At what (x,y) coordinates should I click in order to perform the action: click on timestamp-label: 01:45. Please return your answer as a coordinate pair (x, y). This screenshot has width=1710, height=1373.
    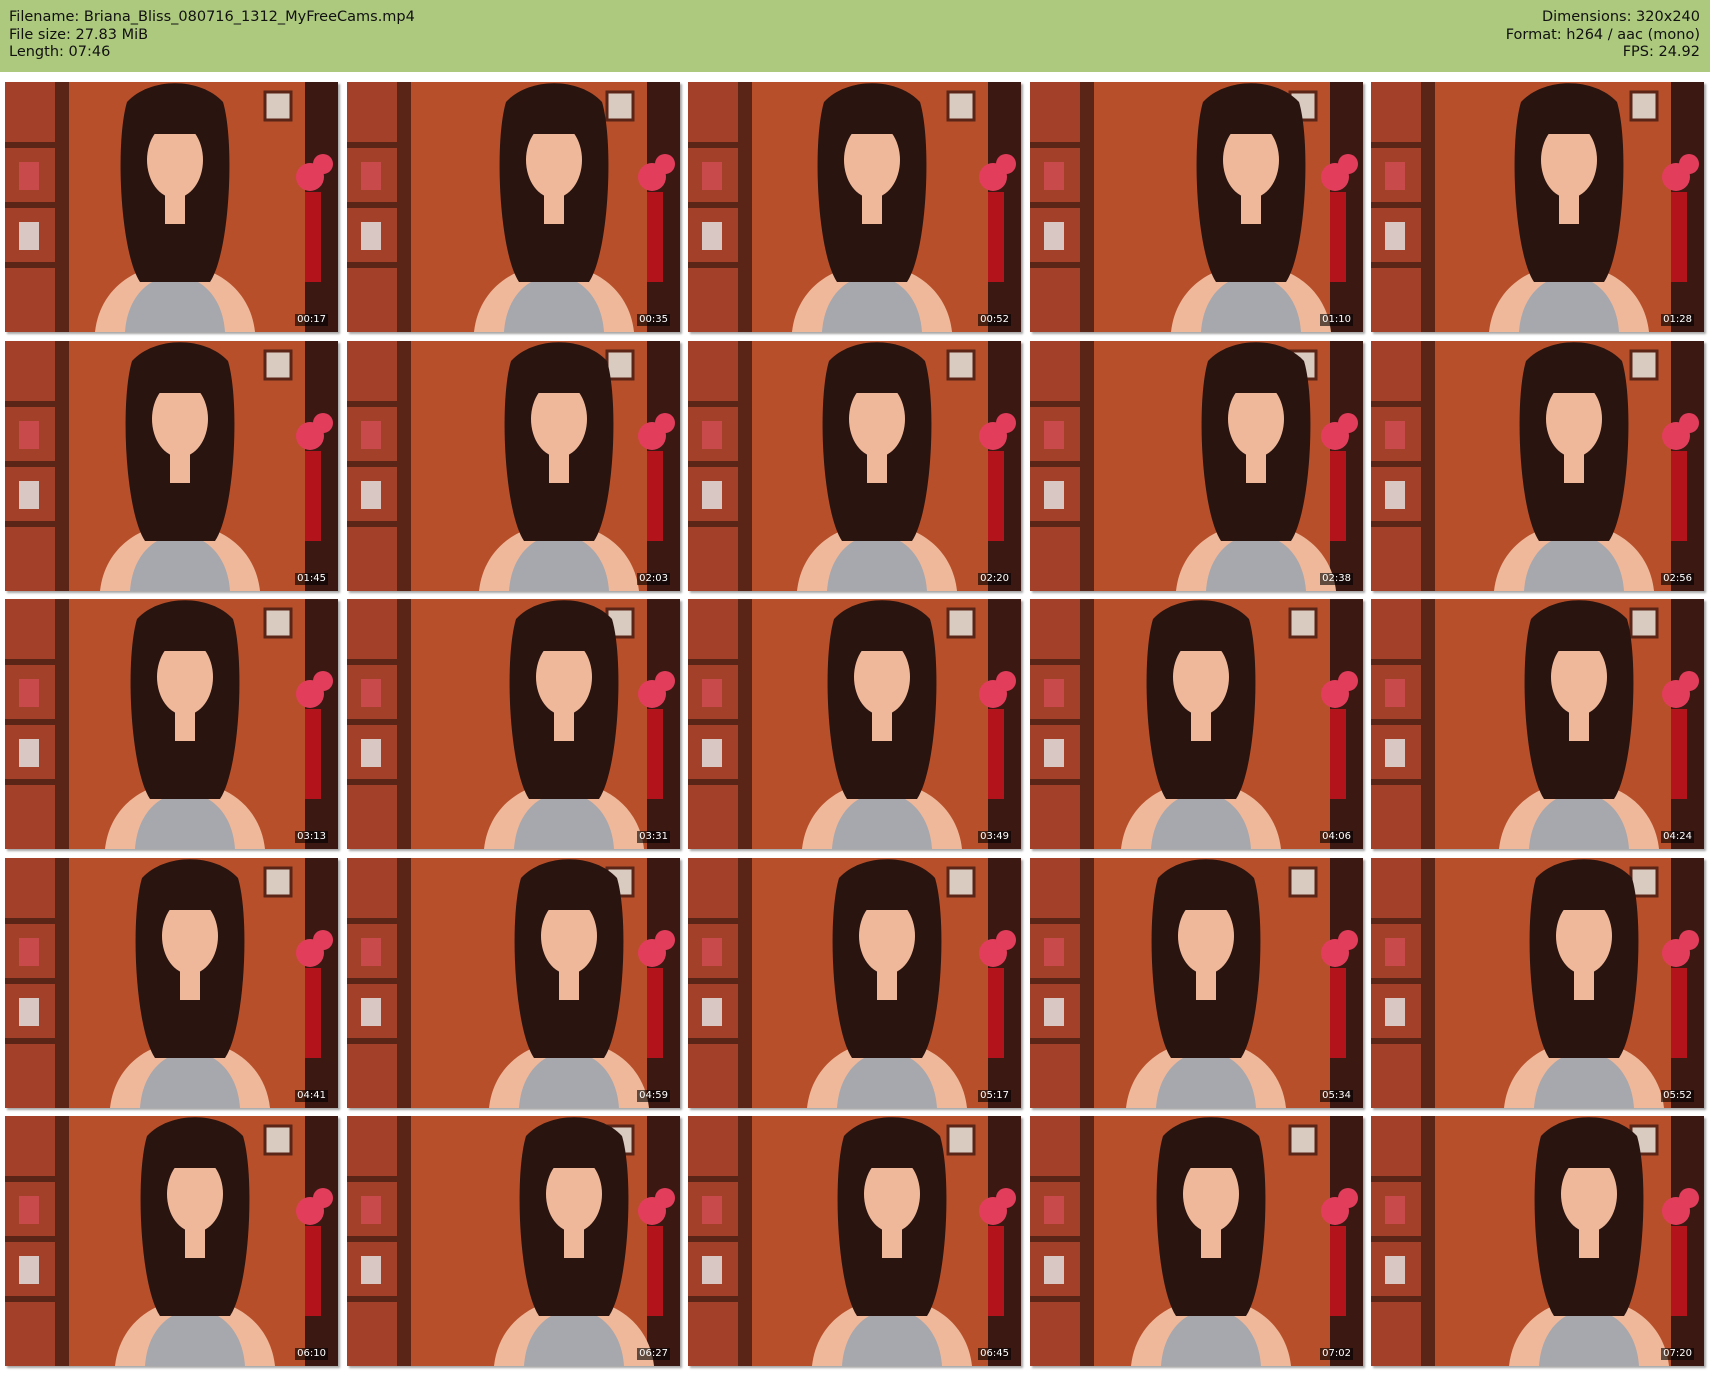
    Looking at the image, I should click on (311, 579).